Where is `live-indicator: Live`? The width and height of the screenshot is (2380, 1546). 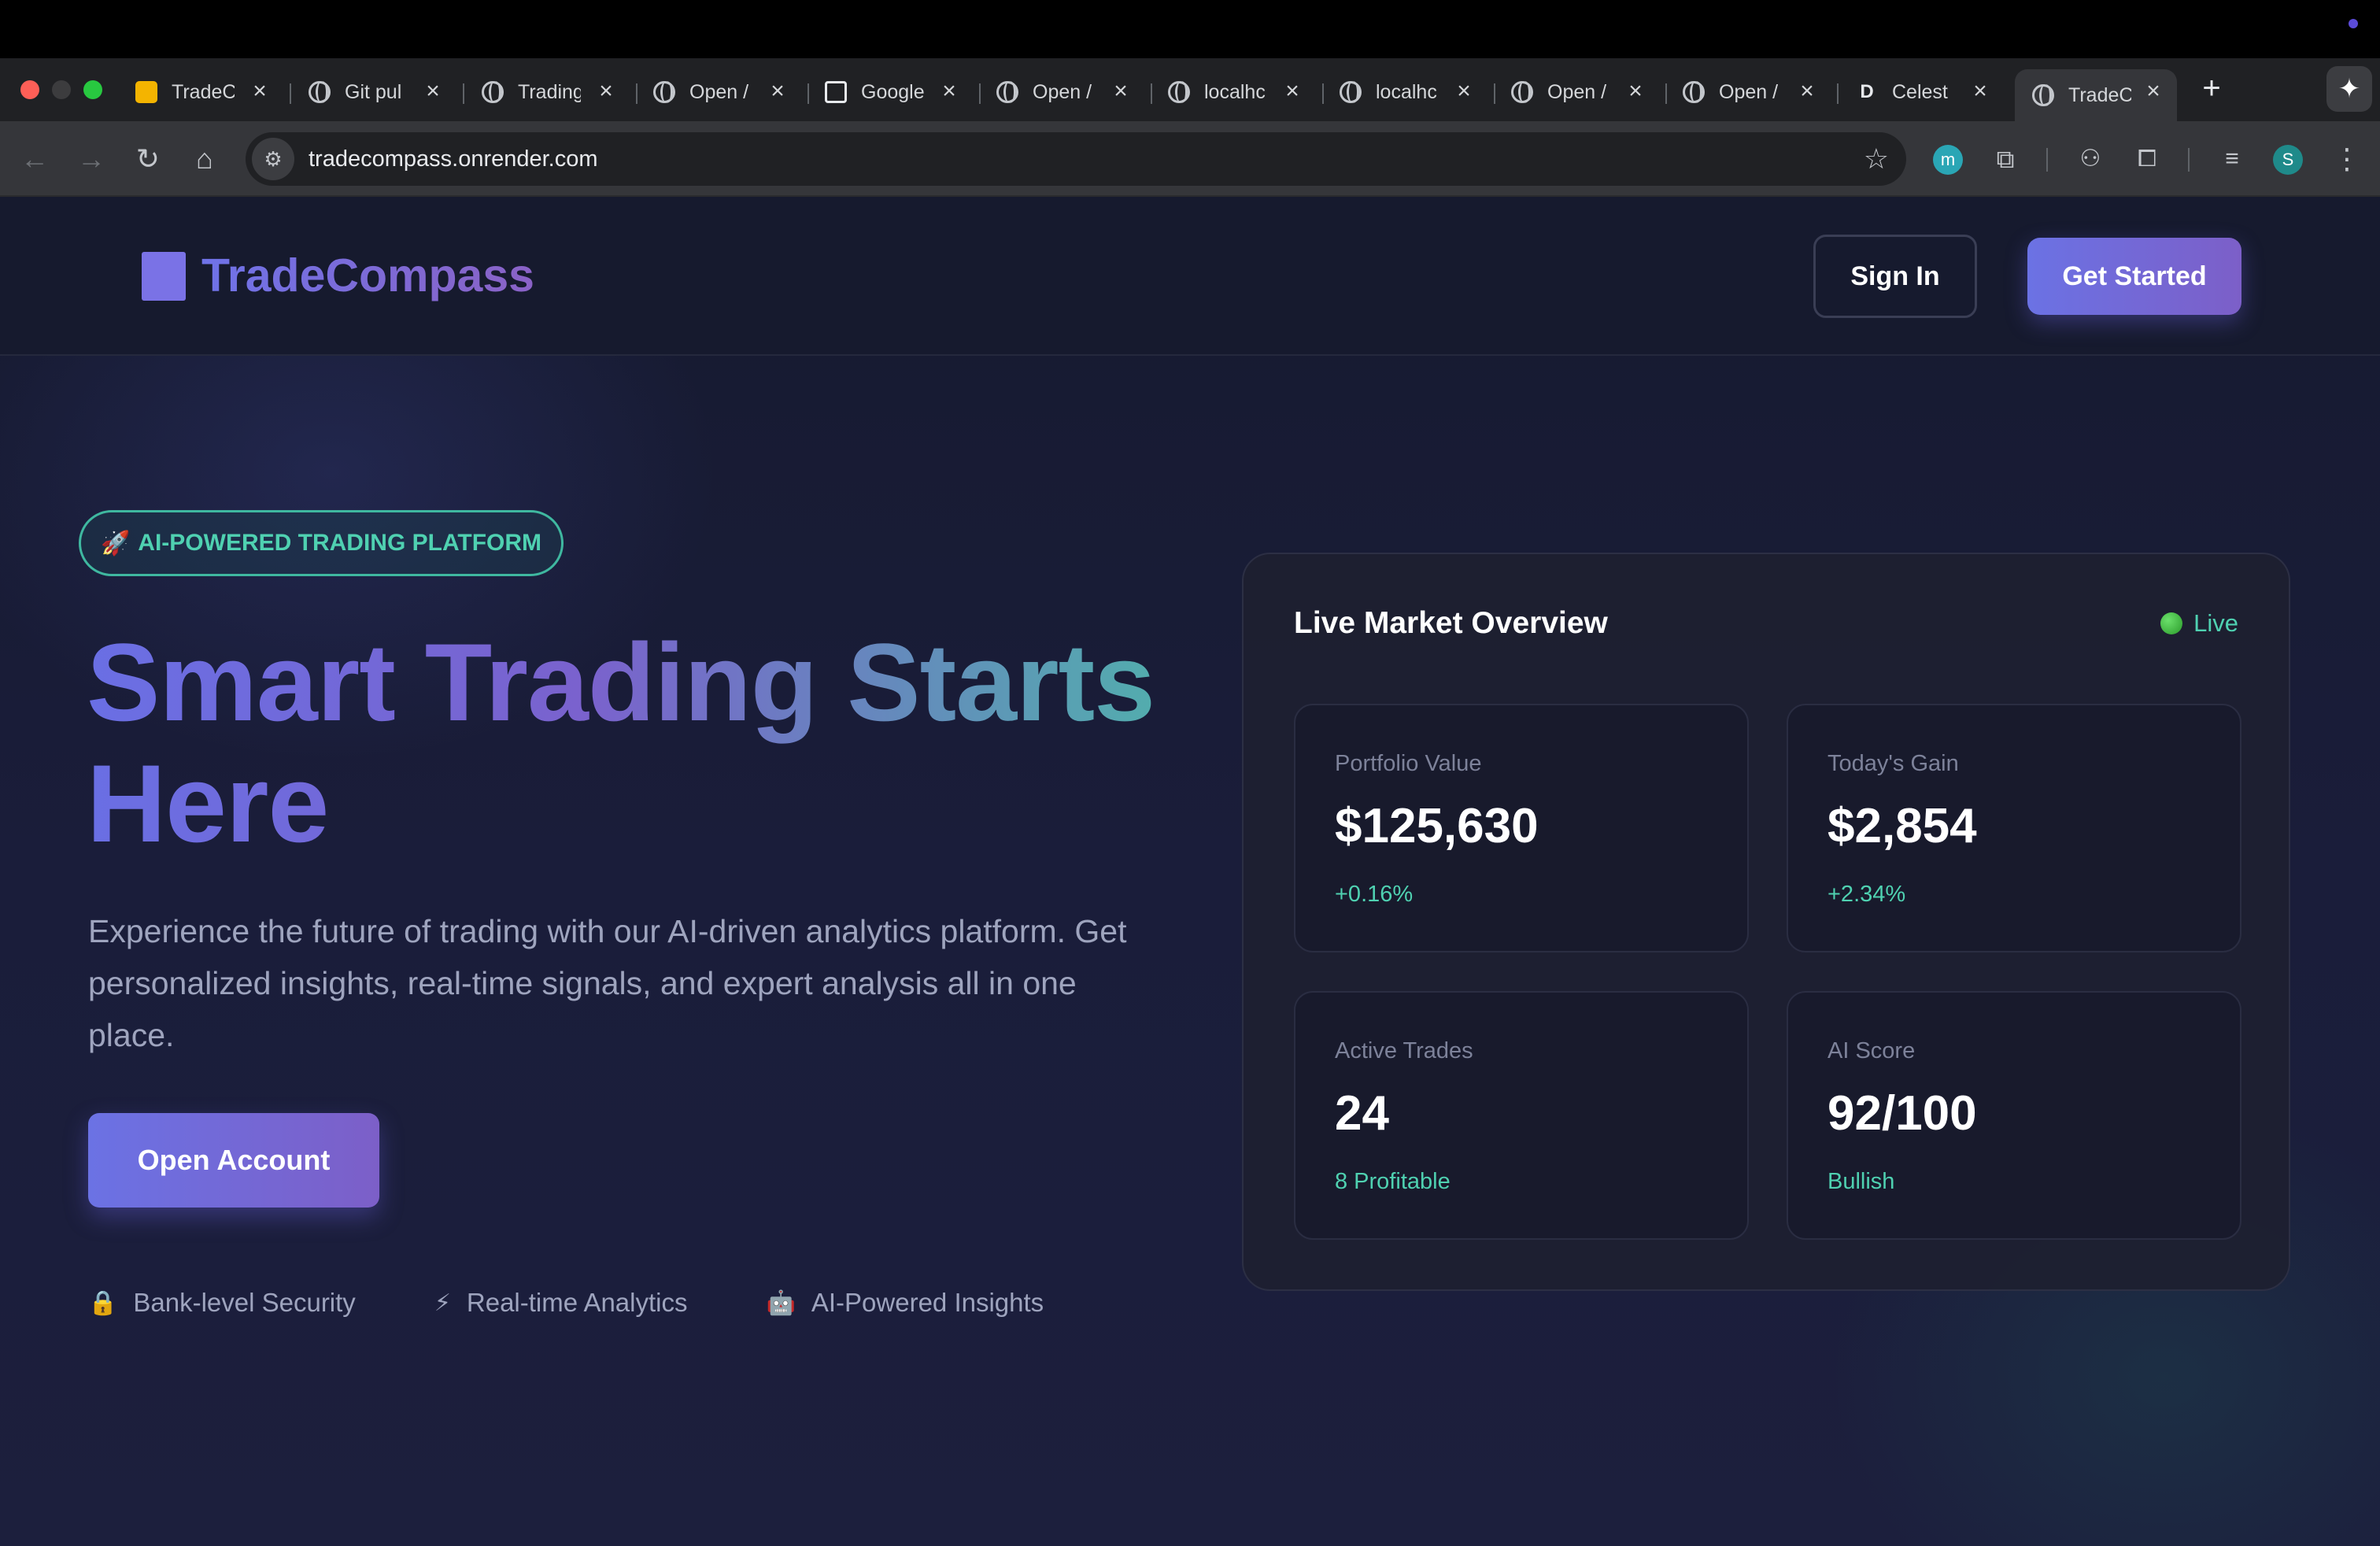 live-indicator: Live is located at coordinates (2199, 624).